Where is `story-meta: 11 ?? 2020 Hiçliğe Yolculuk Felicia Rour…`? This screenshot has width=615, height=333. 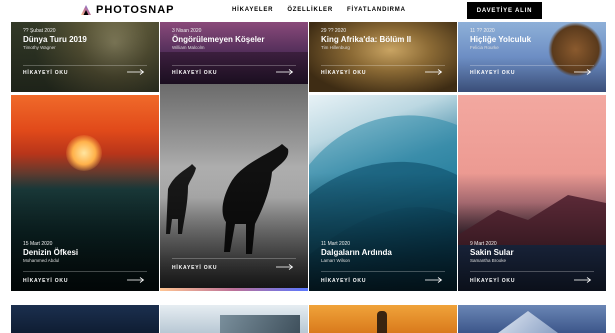
story-meta: 11 ?? 2020 Hiçliğe Yolculuk Felicia Rour… is located at coordinates (500, 39).